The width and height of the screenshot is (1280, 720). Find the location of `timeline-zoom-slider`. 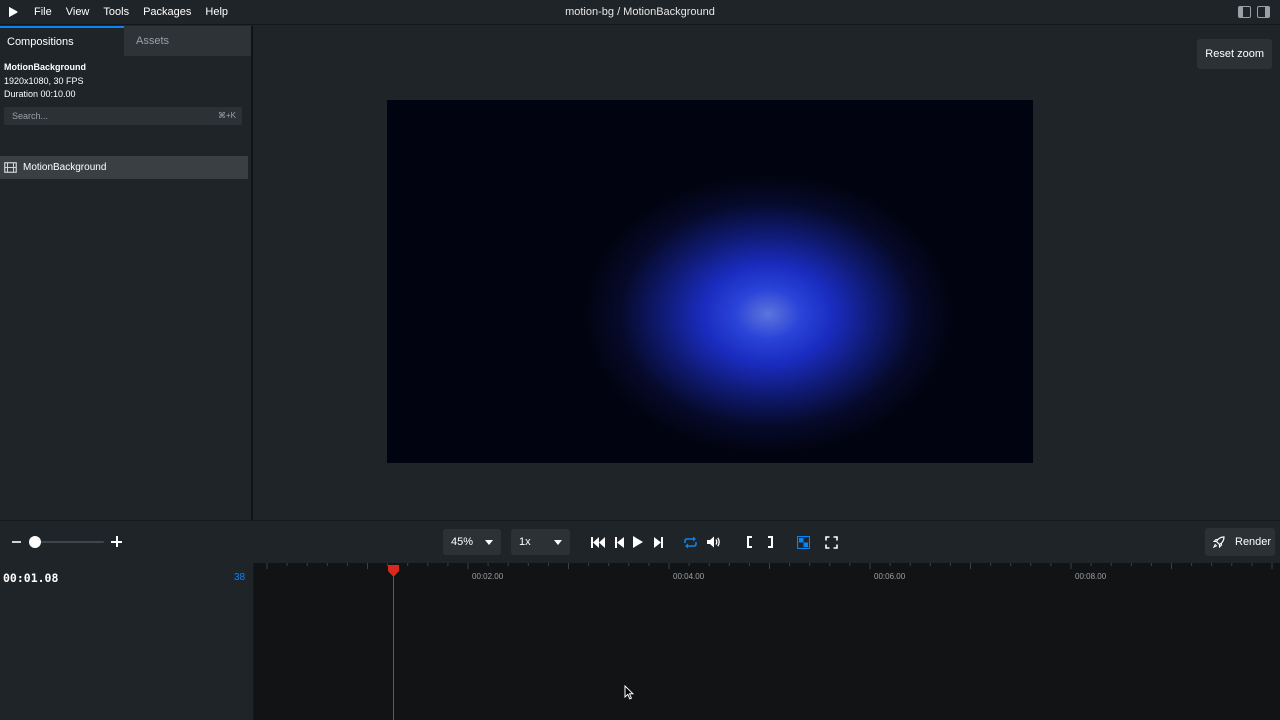

timeline-zoom-slider is located at coordinates (70, 542).